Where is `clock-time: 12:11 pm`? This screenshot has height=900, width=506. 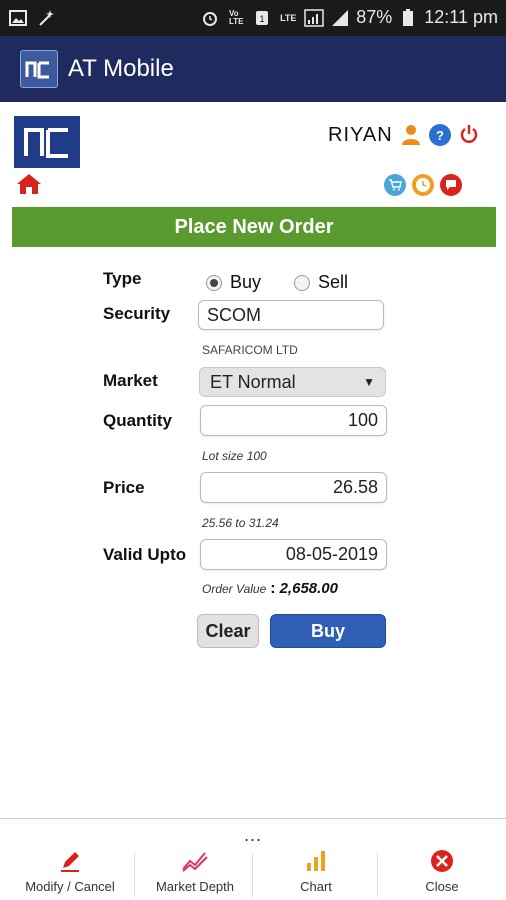
clock-time: 12:11 pm is located at coordinates (461, 17).